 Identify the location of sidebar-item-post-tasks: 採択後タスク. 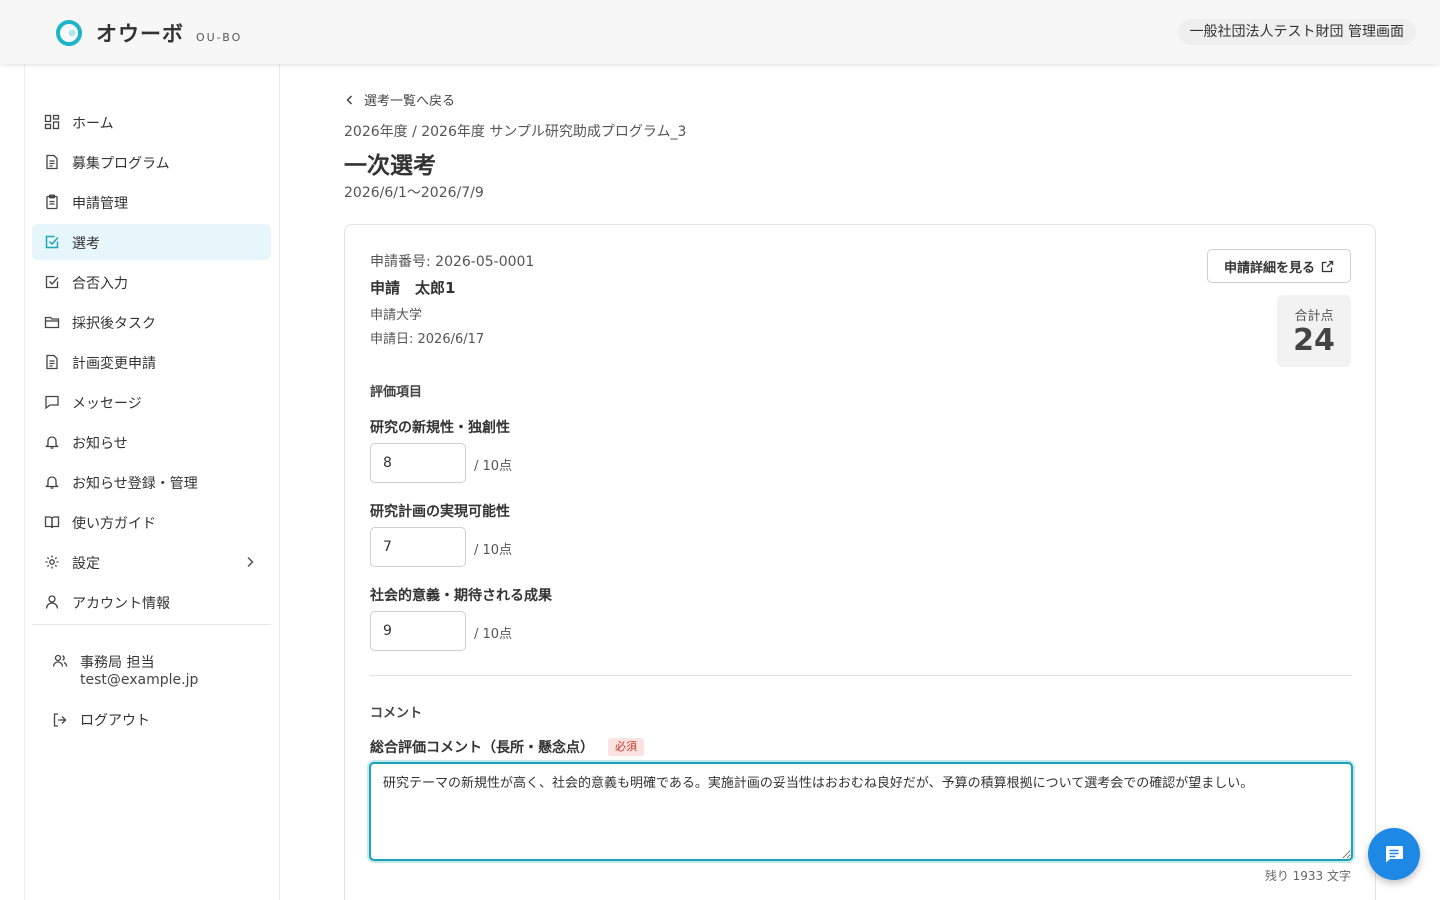
(151, 322).